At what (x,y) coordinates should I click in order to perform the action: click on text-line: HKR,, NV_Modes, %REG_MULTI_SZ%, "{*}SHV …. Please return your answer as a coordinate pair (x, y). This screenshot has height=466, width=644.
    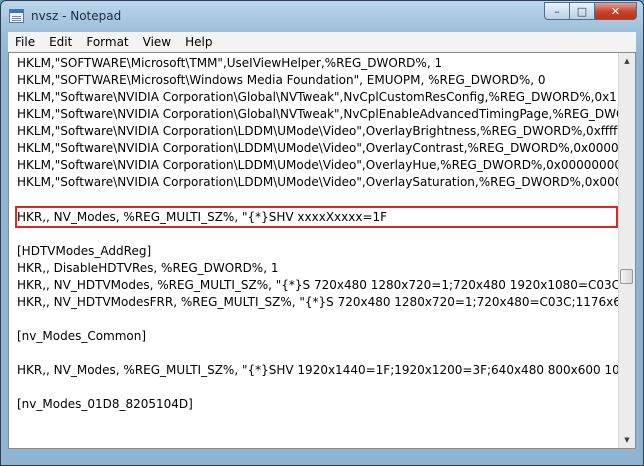
    Looking at the image, I should click on (317, 370).